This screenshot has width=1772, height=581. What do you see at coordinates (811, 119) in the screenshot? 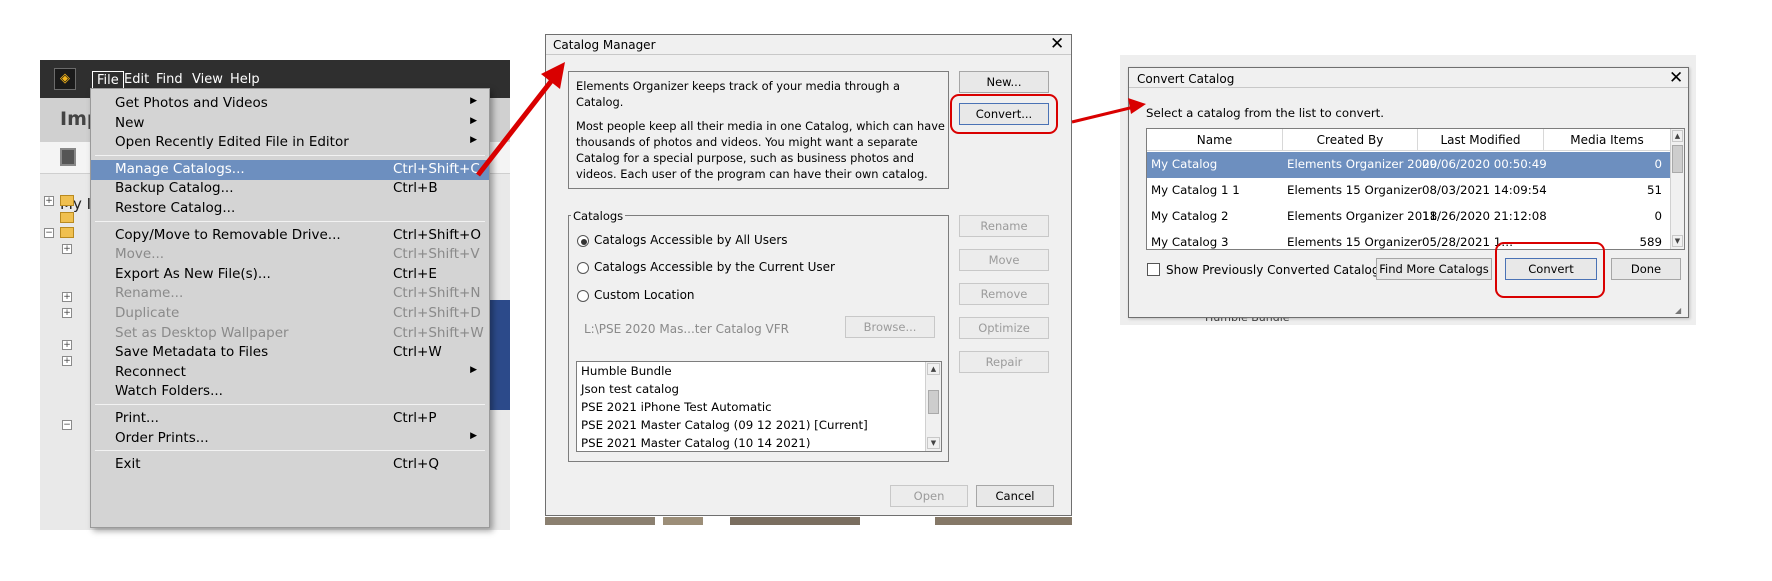
I see `annotation-arrows` at bounding box center [811, 119].